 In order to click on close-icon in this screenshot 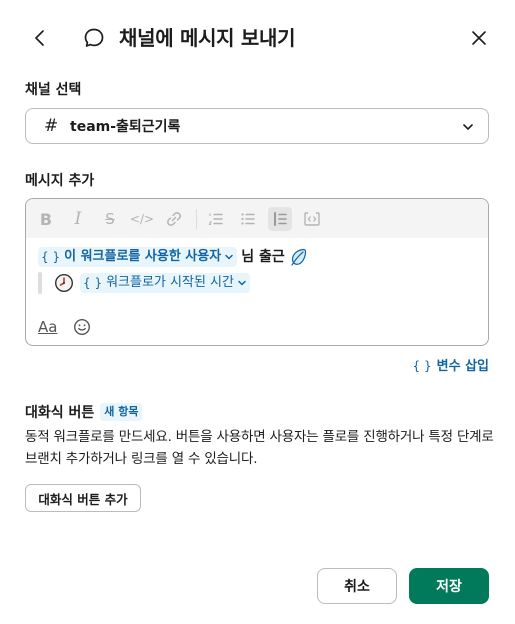, I will do `click(479, 38)`.